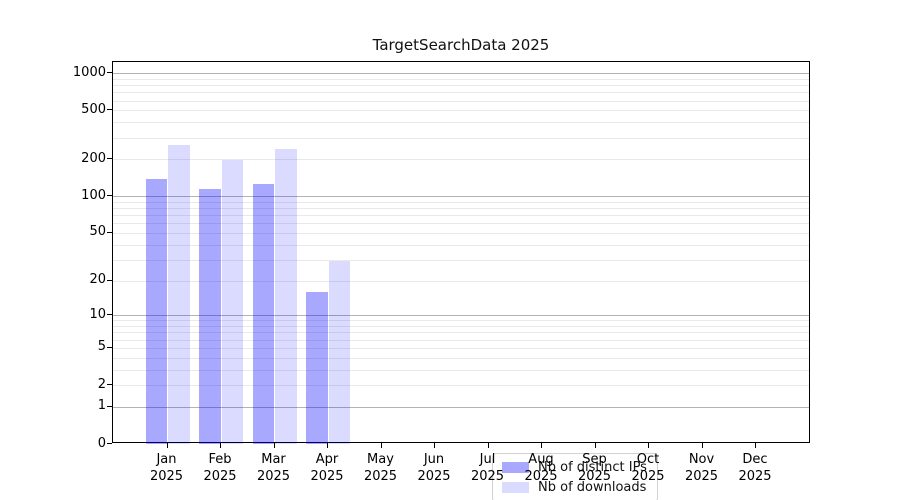 This screenshot has width=900, height=500. I want to click on bar-feb-2025-nb-of-downloads, so click(232, 302).